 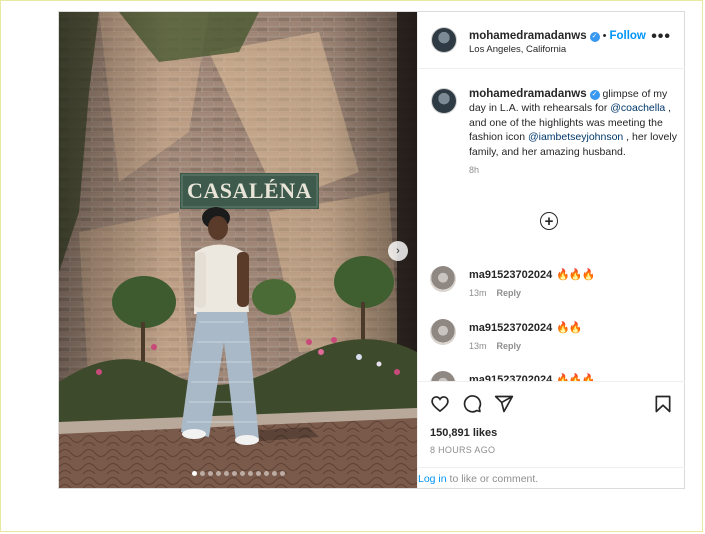 I want to click on comment-item: ma91523702024 🔥🔥 13m Reply, so click(x=552, y=339).